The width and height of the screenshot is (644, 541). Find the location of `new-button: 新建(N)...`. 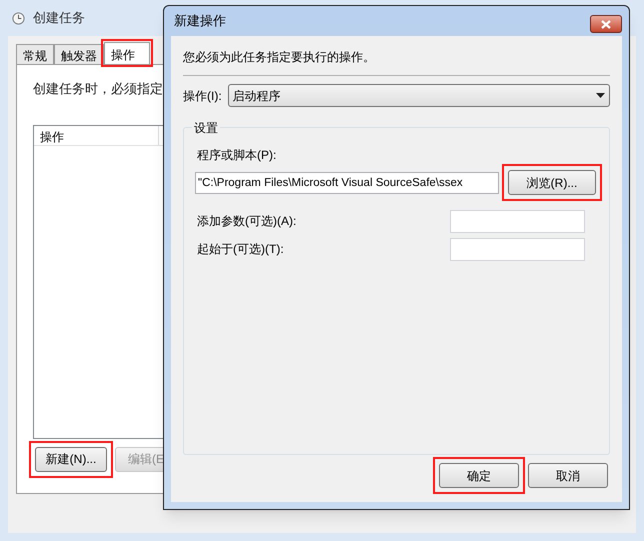

new-button: 新建(N)... is located at coordinates (71, 459).